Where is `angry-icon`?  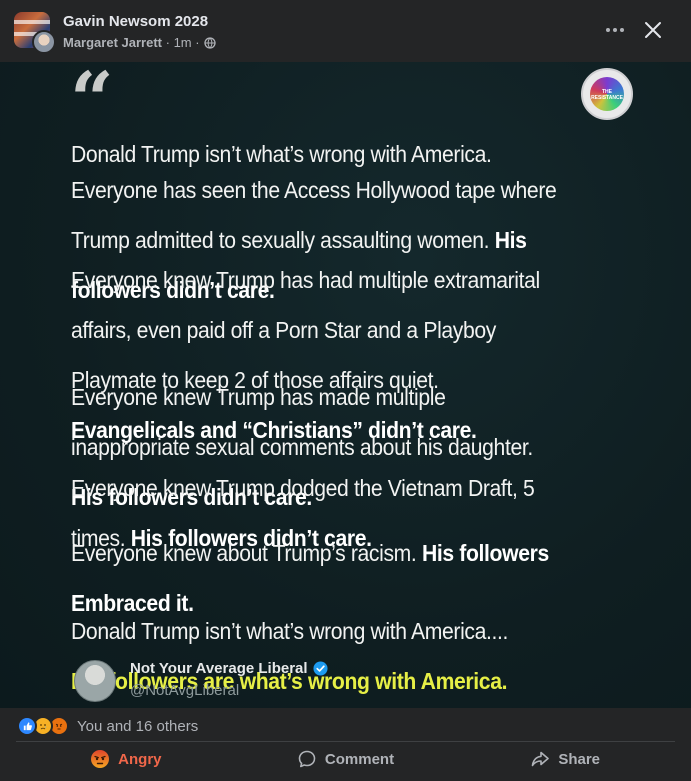 angry-icon is located at coordinates (100, 759).